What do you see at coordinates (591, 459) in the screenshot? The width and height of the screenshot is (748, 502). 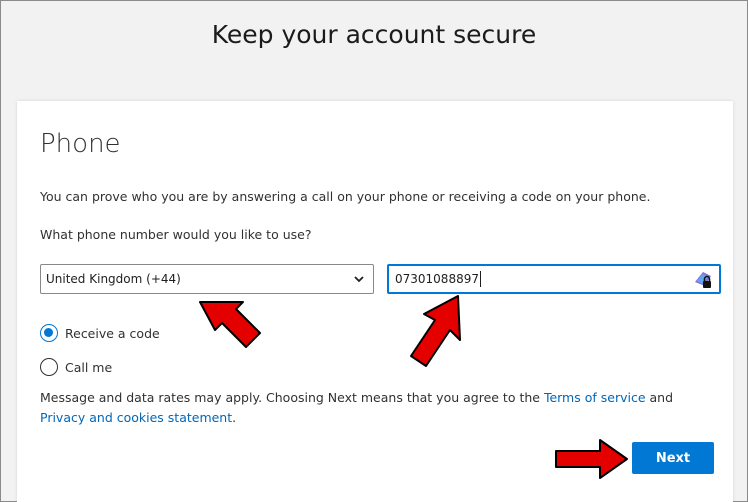 I see `red-arrow-next-icon` at bounding box center [591, 459].